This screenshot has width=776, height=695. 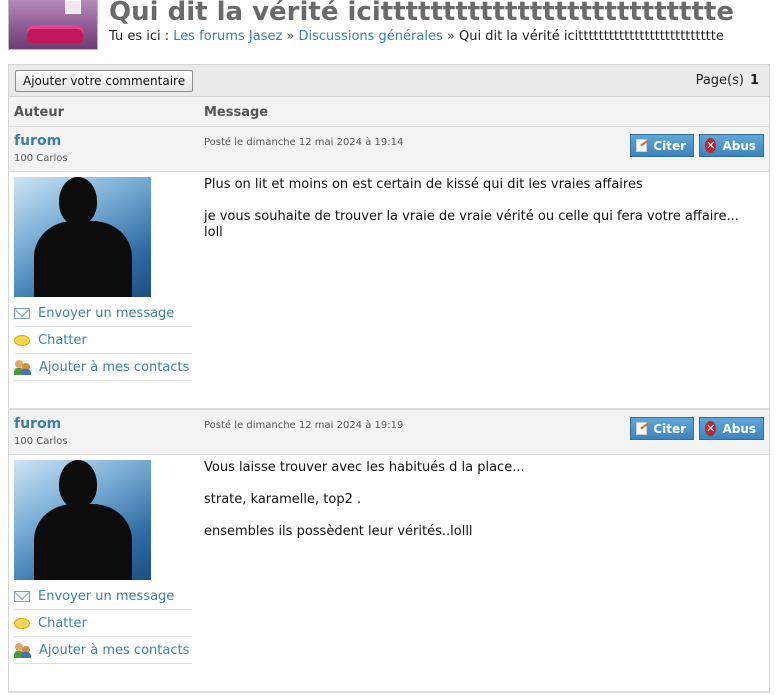 What do you see at coordinates (304, 425) in the screenshot?
I see `post-date: Posté le dimanche 12 mai 2024 à 19:19` at bounding box center [304, 425].